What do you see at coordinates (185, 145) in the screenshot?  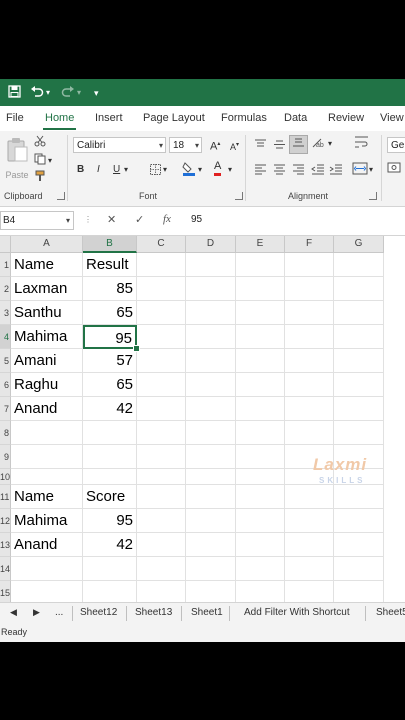 I see `font-size-select: 18 ▾` at bounding box center [185, 145].